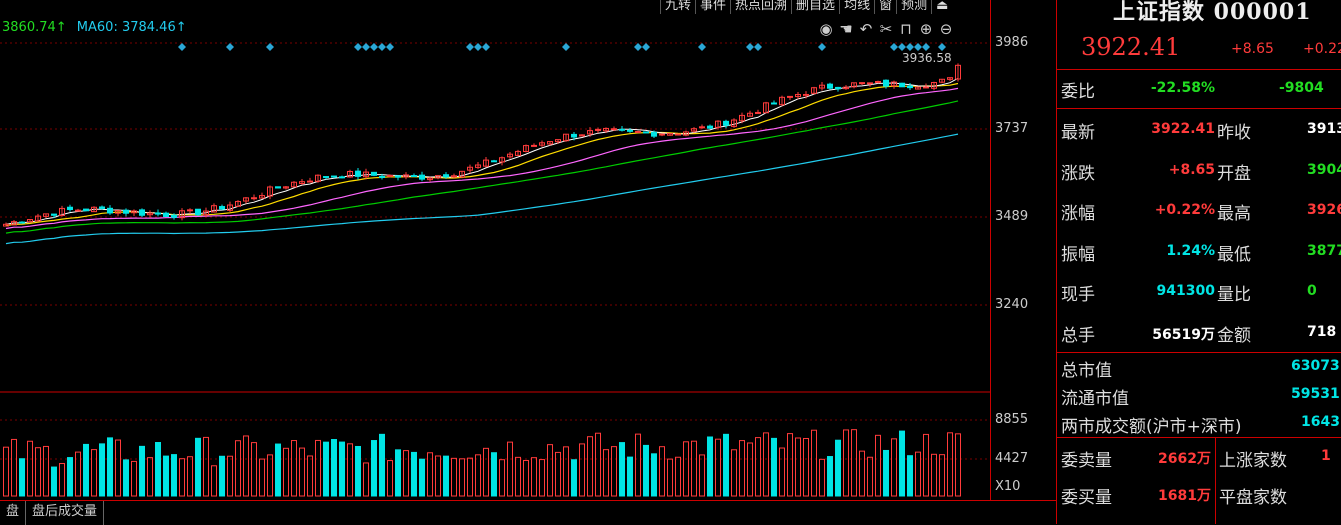 The image size is (1341, 525). Describe the element at coordinates (866, 29) in the screenshot. I see `undo-icon: ↶` at that location.